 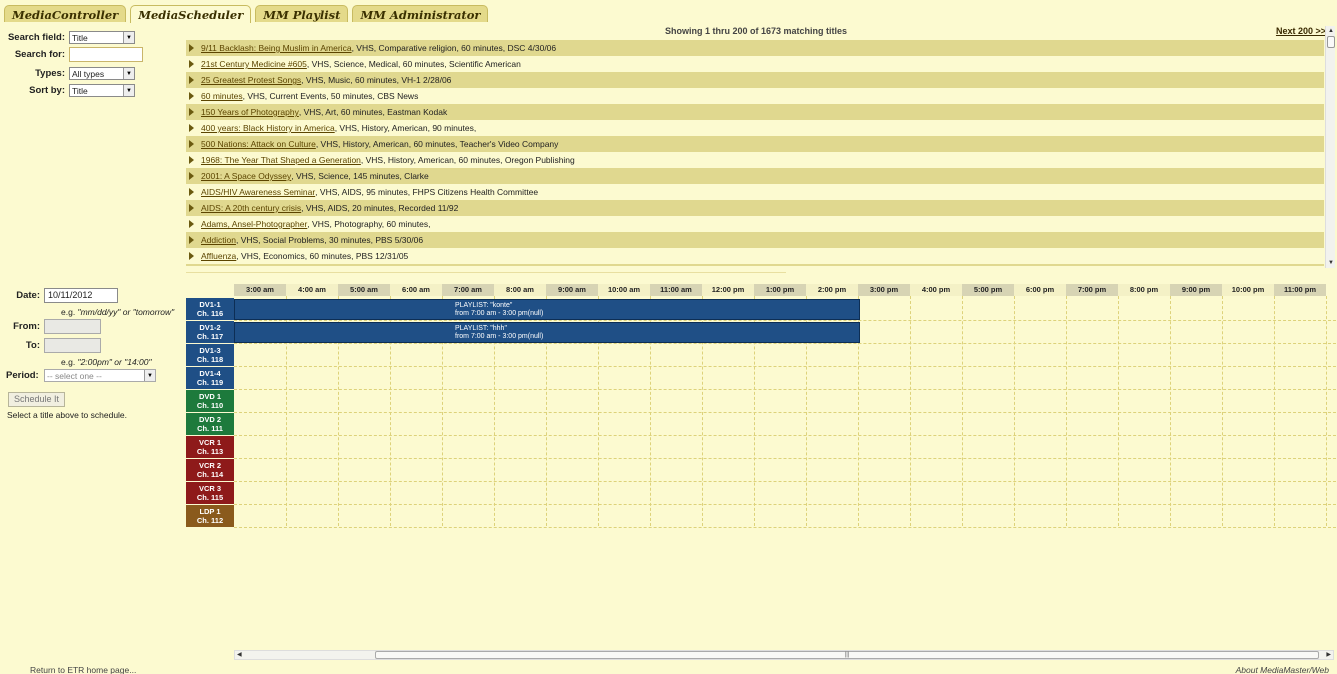 What do you see at coordinates (102, 37) in the screenshot?
I see `search-field-select: Title ▼` at bounding box center [102, 37].